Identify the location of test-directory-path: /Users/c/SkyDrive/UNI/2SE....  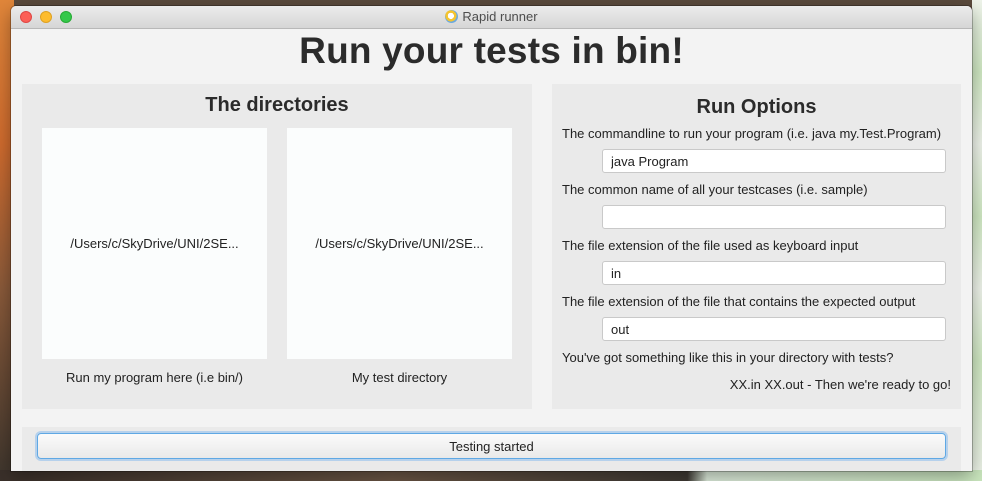
(399, 243).